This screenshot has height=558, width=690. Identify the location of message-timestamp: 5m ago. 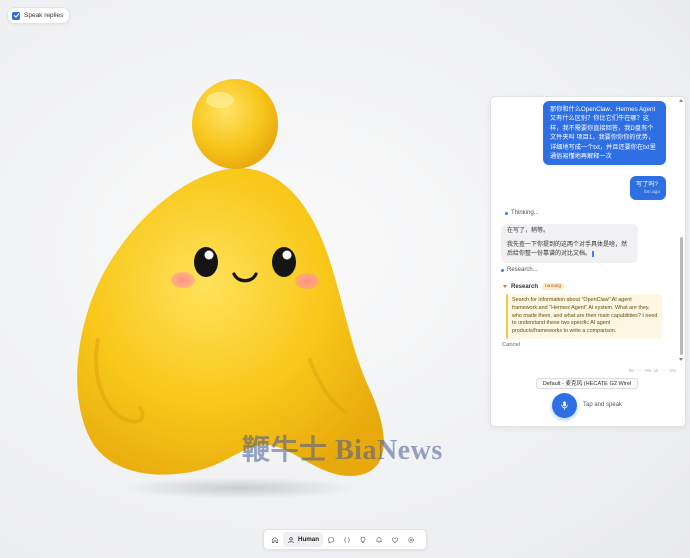
(652, 193).